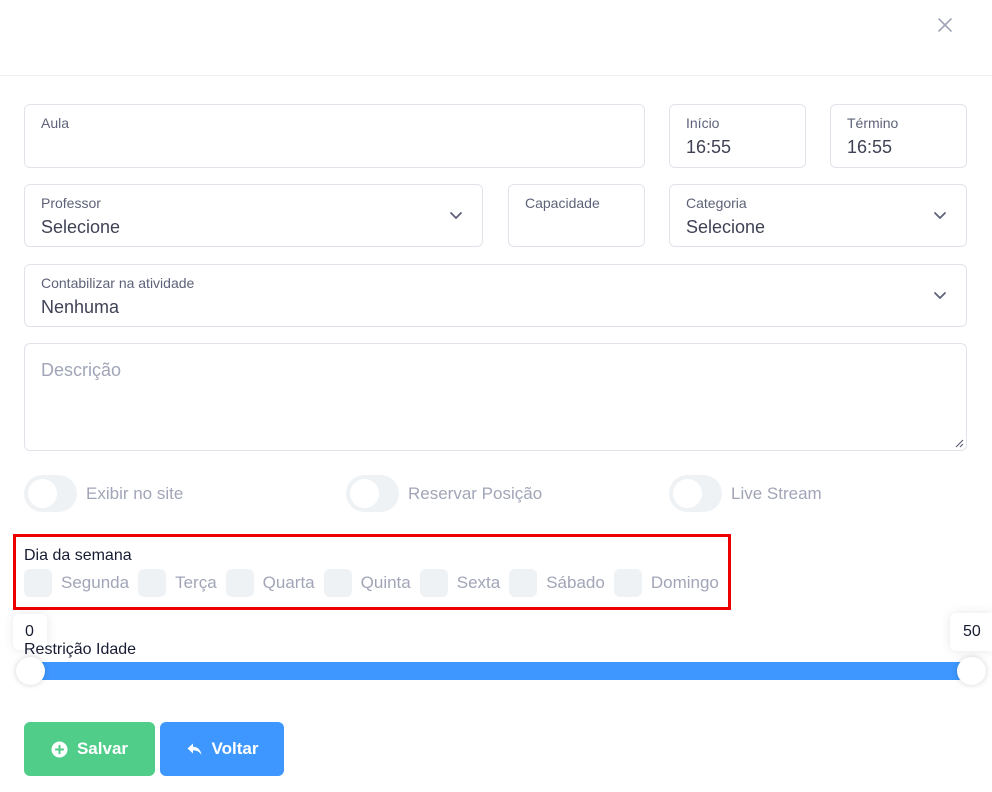 This screenshot has width=992, height=792. What do you see at coordinates (478, 582) in the screenshot?
I see `day-label: Sexta` at bounding box center [478, 582].